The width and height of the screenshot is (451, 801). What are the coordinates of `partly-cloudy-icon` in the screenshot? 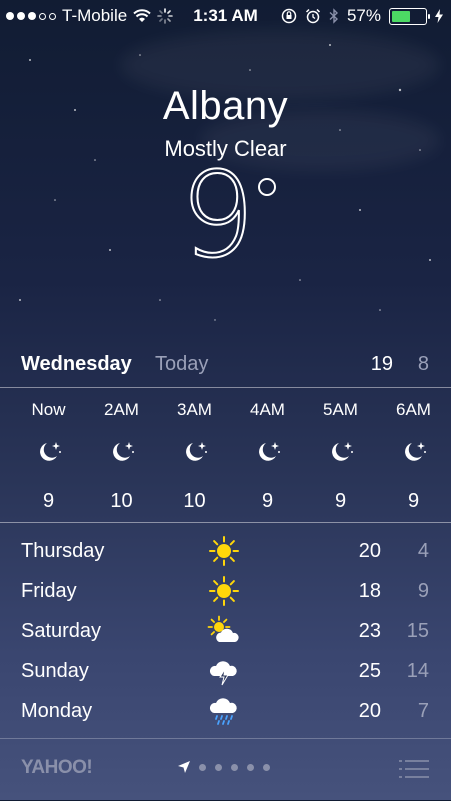 It's located at (224, 631).